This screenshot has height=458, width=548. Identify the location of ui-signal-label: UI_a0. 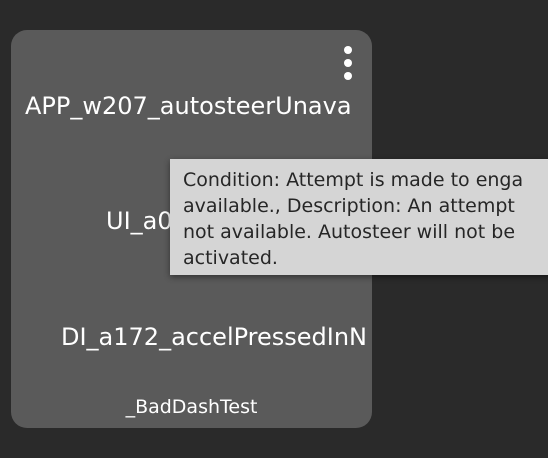
(139, 221).